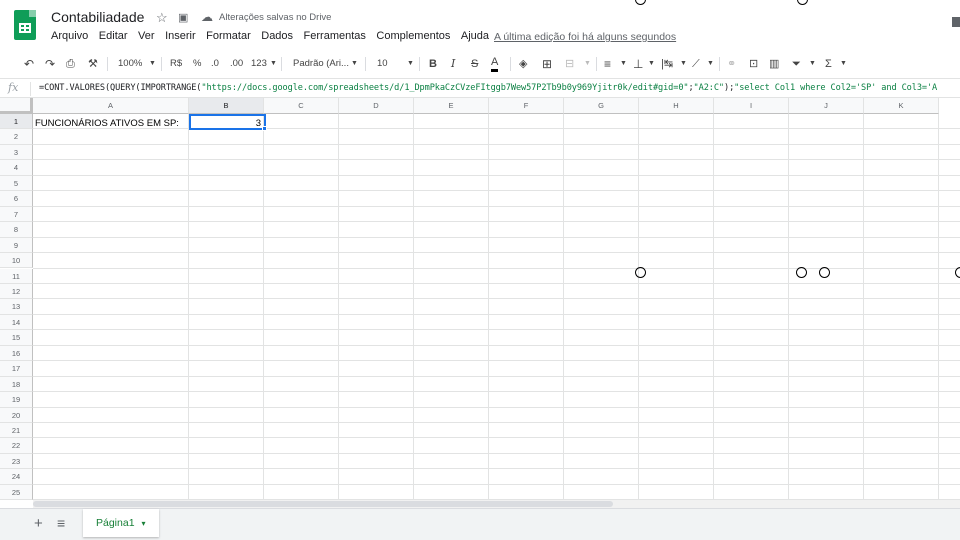  What do you see at coordinates (259, 64) in the screenshot?
I see `more-formats-button: 123` at bounding box center [259, 64].